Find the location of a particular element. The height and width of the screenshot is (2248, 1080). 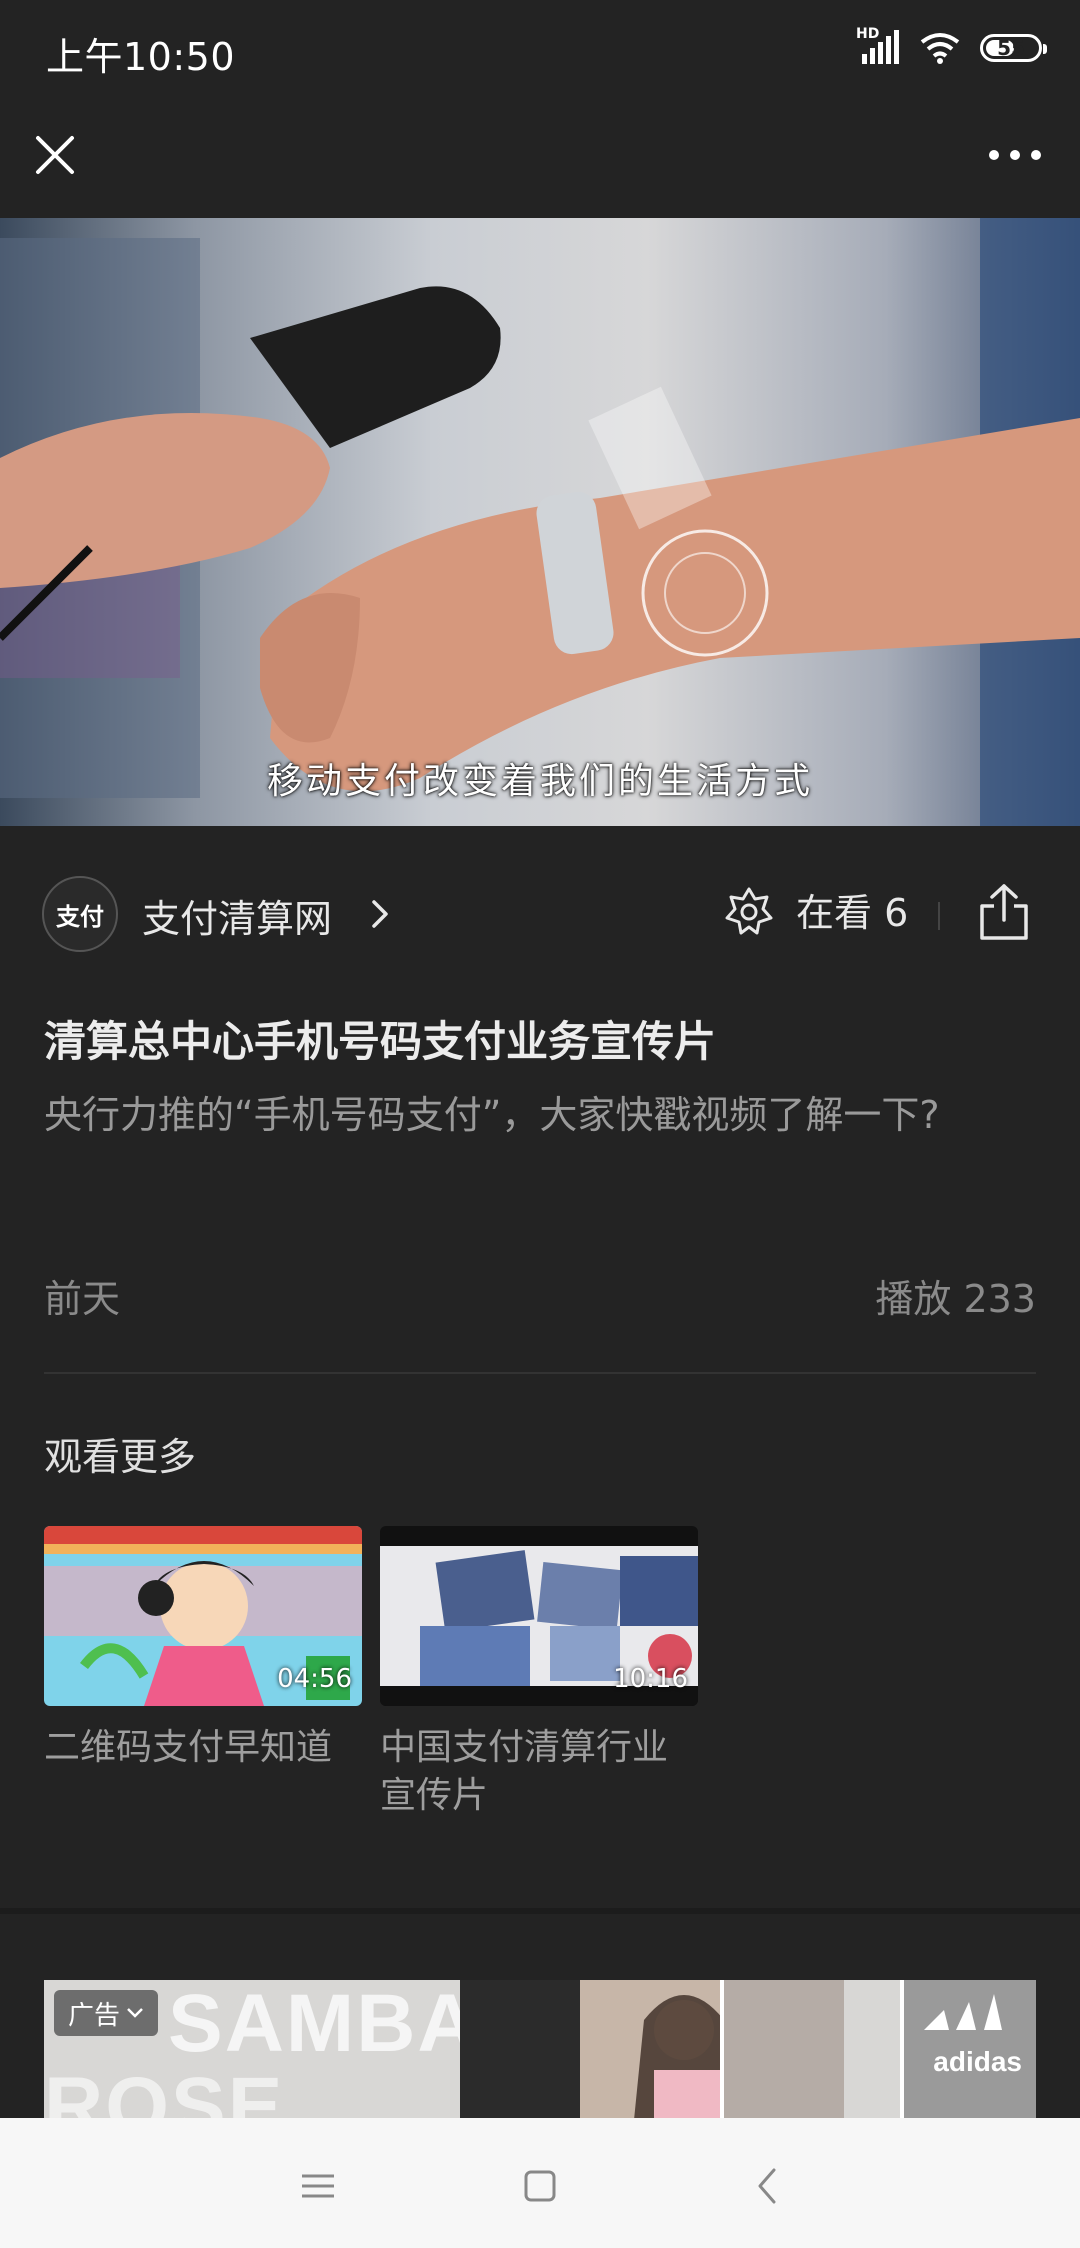

status-icons: HD 55 is located at coordinates (951, 47).